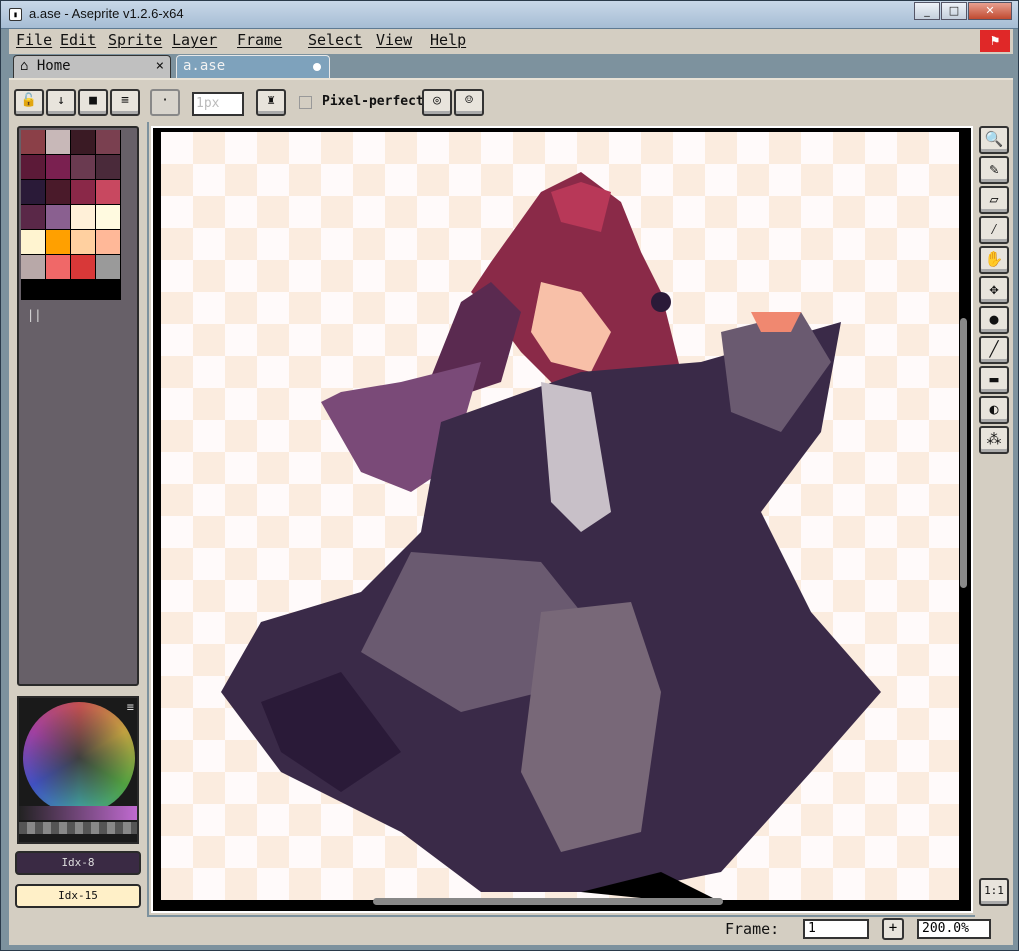  I want to click on zoom-input: 200.0%, so click(954, 929).